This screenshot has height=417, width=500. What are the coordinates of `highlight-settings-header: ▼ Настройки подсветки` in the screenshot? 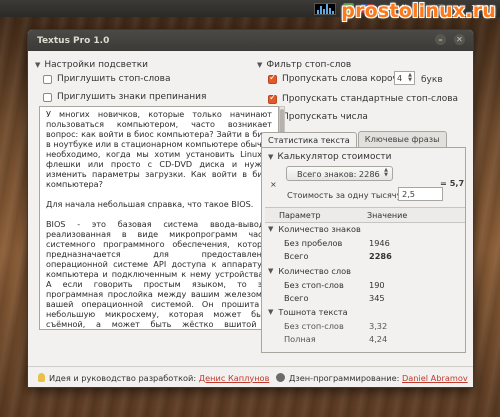 It's located at (91, 65).